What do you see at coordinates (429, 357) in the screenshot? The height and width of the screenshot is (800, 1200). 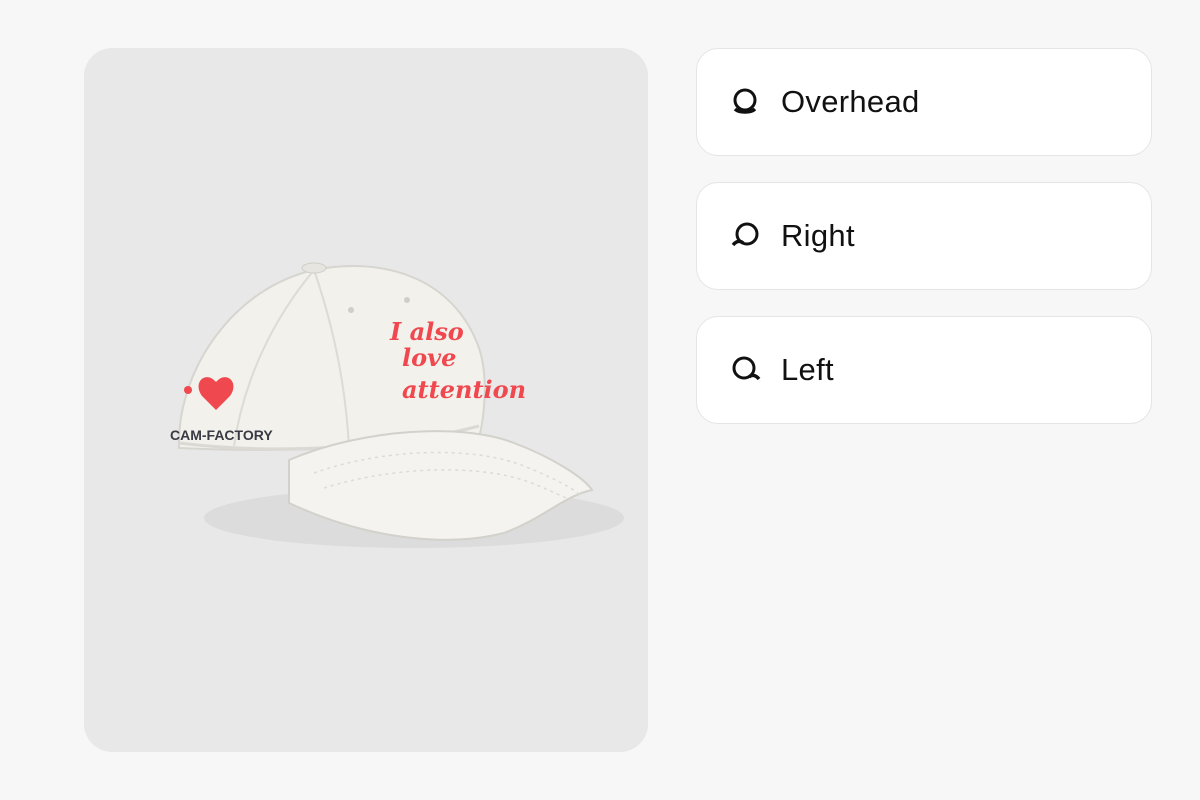 I see `slogan-line-2: love` at bounding box center [429, 357].